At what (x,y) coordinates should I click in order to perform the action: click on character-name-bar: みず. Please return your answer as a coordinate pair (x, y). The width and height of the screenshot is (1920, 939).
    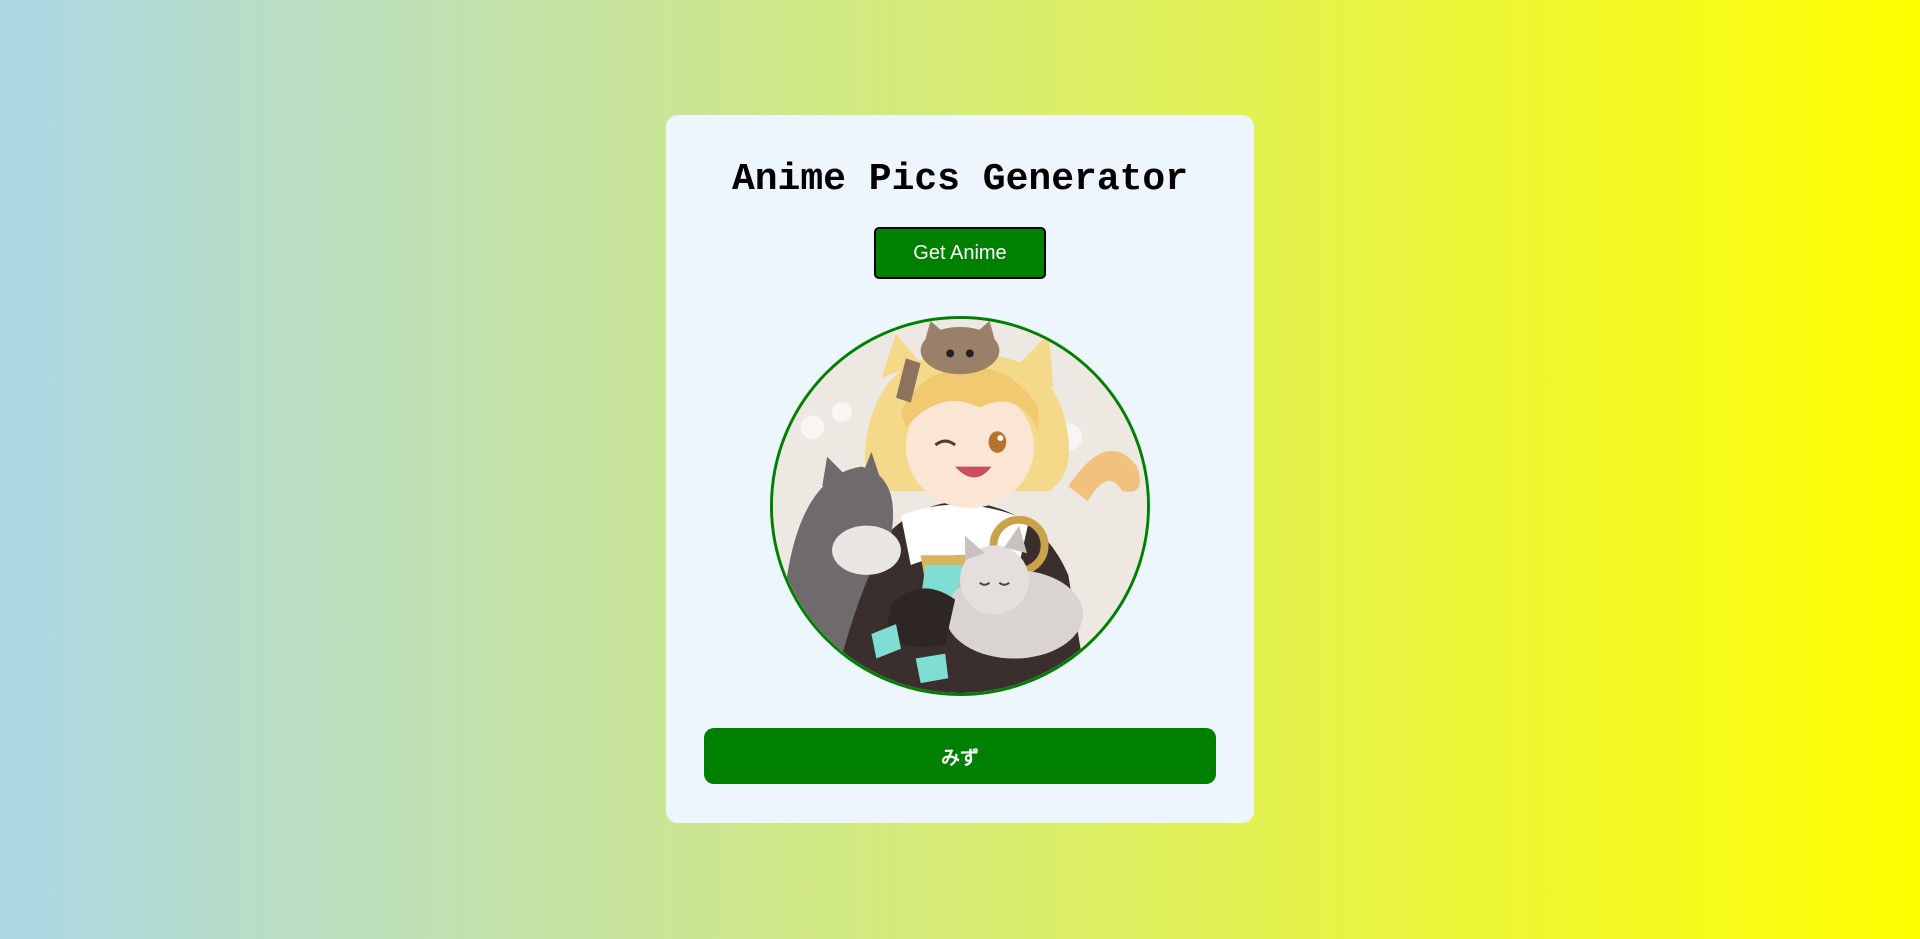
    Looking at the image, I should click on (960, 756).